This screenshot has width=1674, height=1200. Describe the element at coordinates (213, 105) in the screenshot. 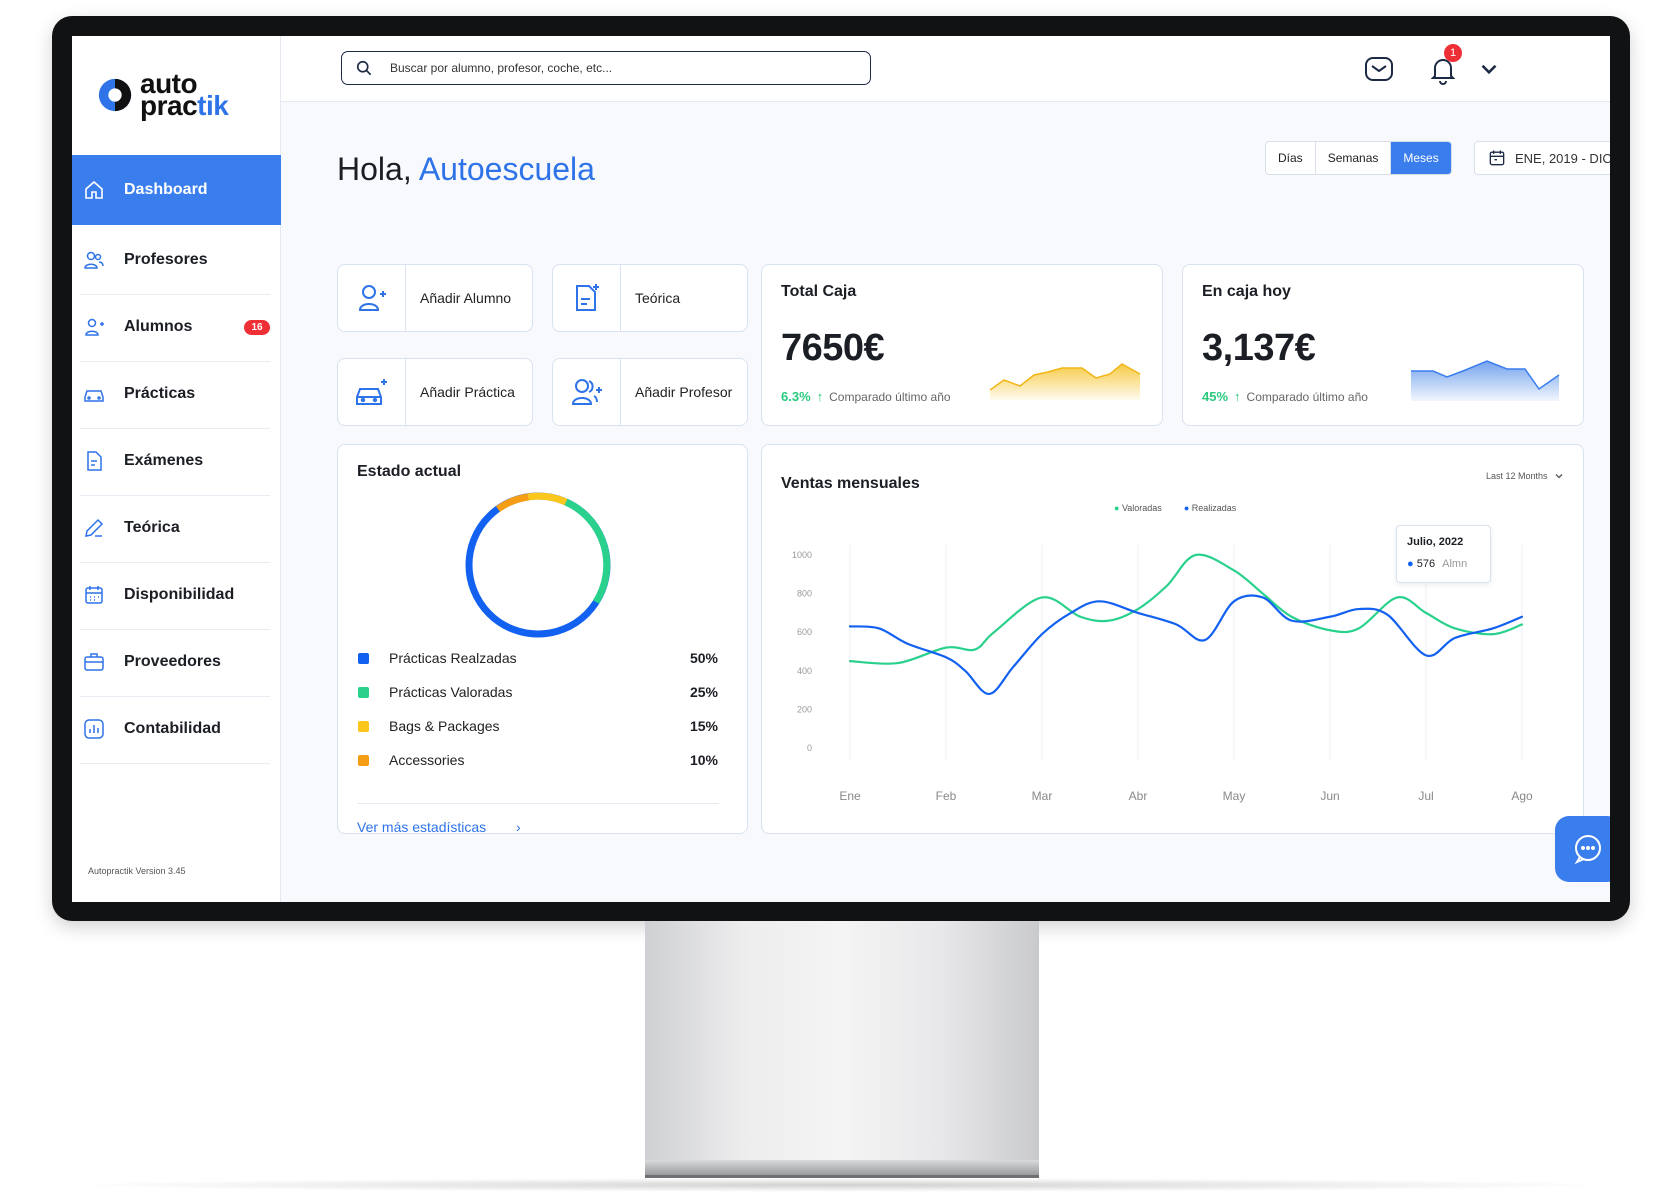

I see `logo-word-2b: tik` at that location.